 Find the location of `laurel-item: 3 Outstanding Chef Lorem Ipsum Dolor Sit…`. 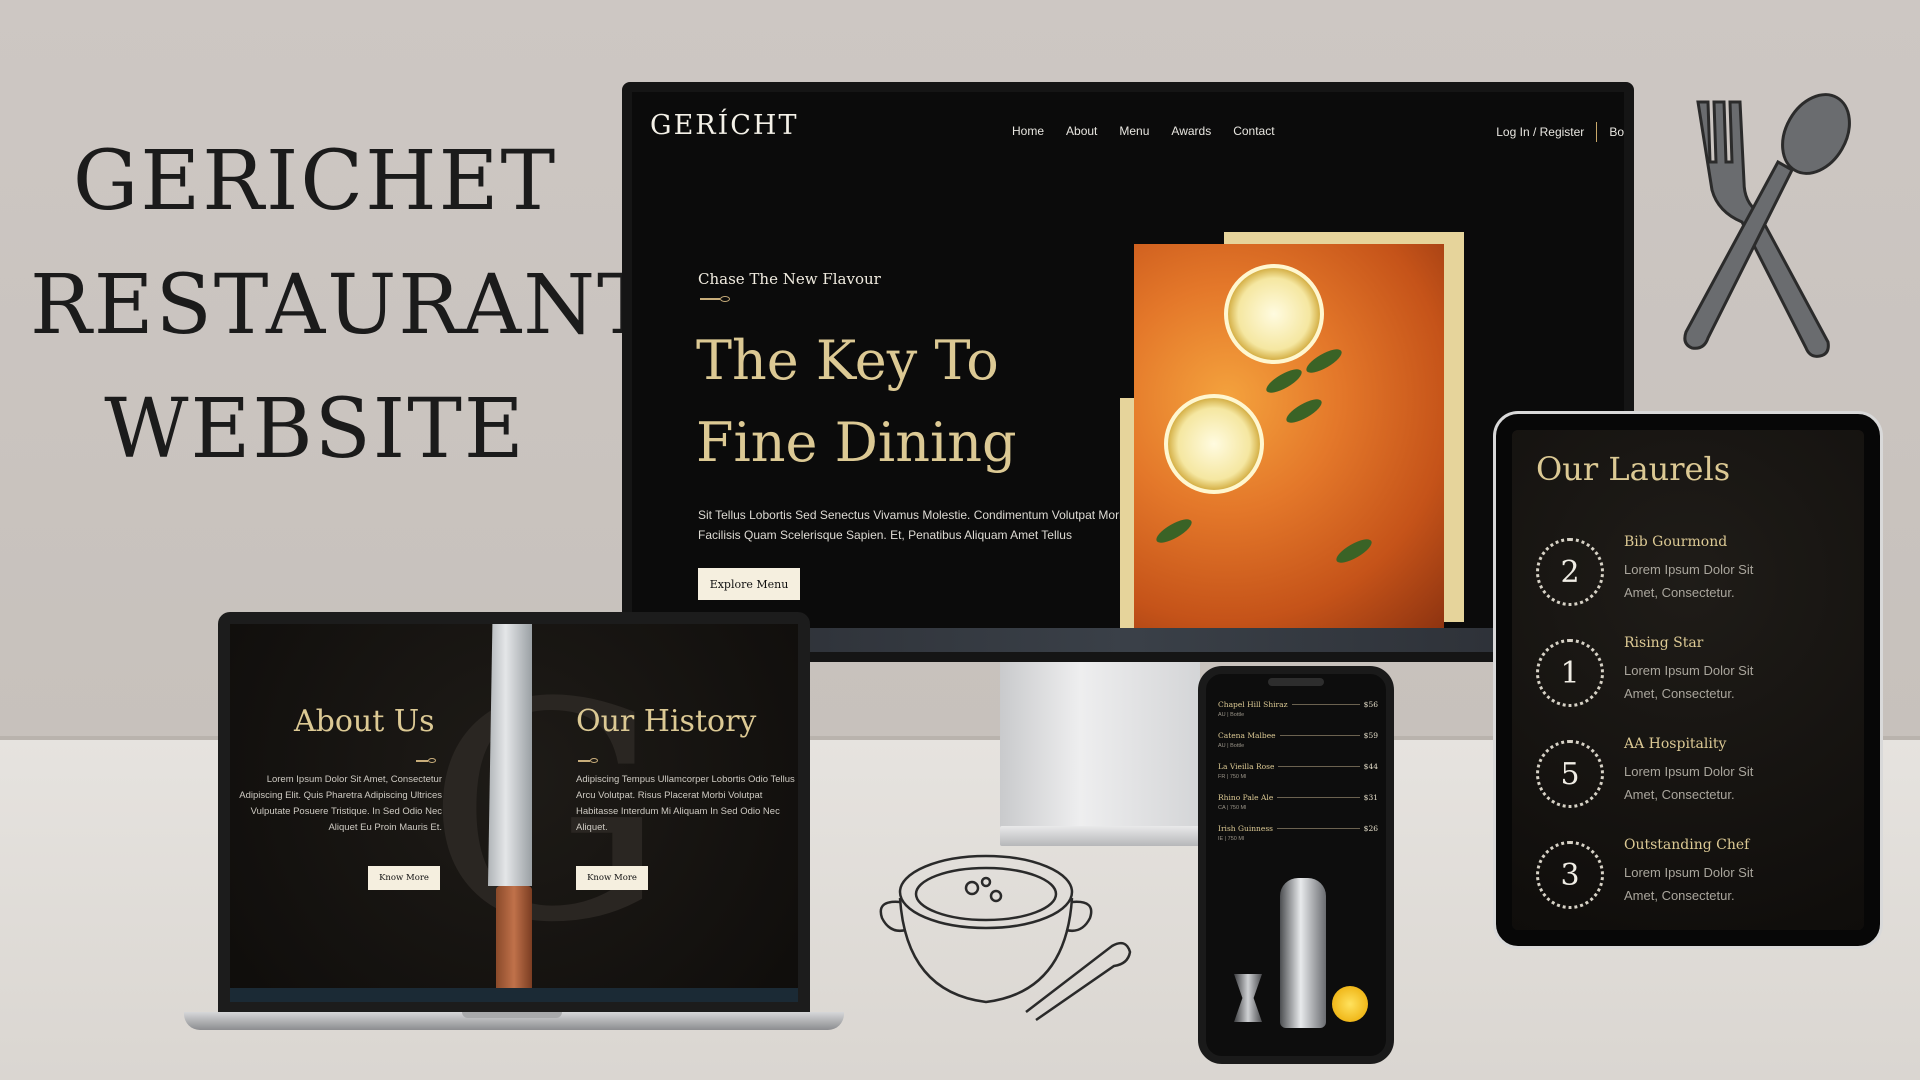

laurel-item: 3 Outstanding Chef Lorem Ipsum Dolor Sit… is located at coordinates (1696, 877).